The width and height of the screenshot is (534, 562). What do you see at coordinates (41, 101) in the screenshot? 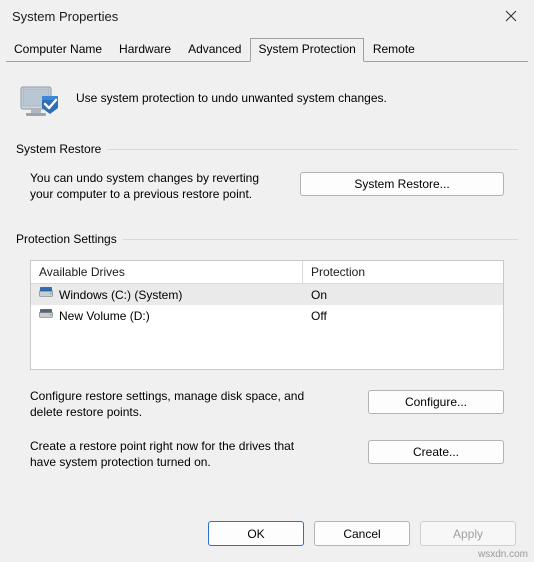
I see `system-protection-icon` at bounding box center [41, 101].